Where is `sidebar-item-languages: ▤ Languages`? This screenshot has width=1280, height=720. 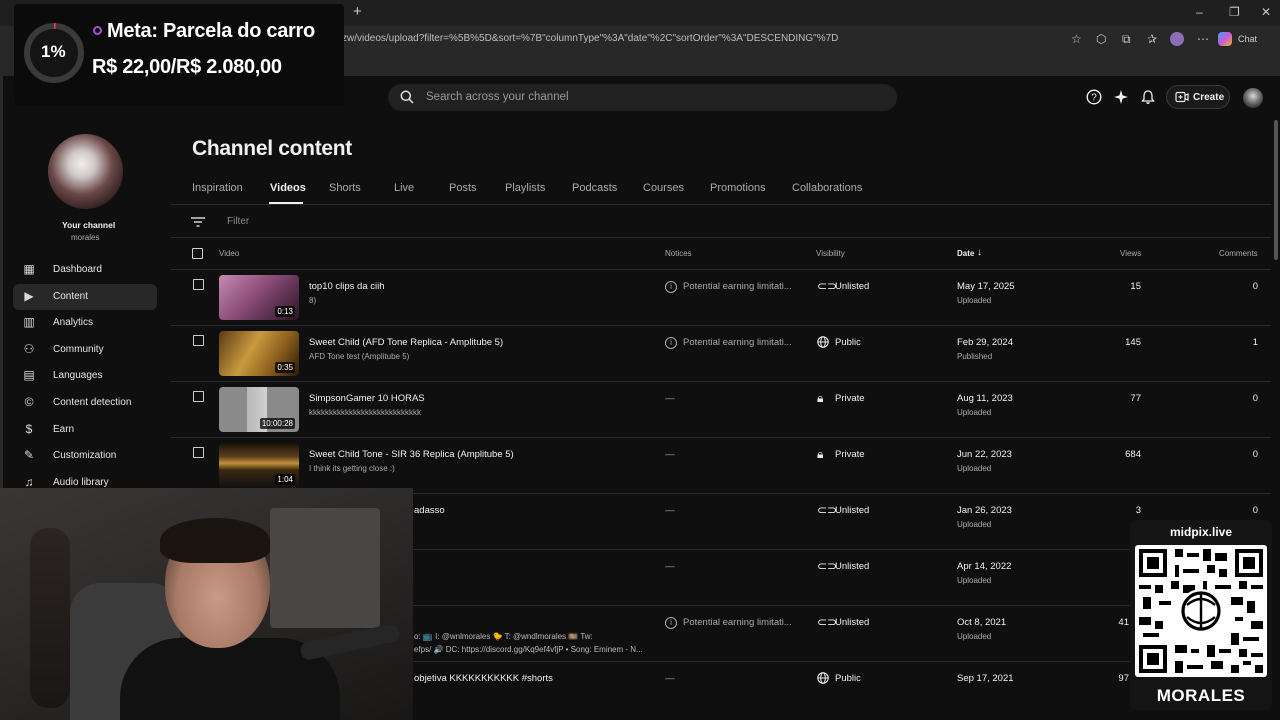
sidebar-item-languages: ▤ Languages is located at coordinates (85, 376).